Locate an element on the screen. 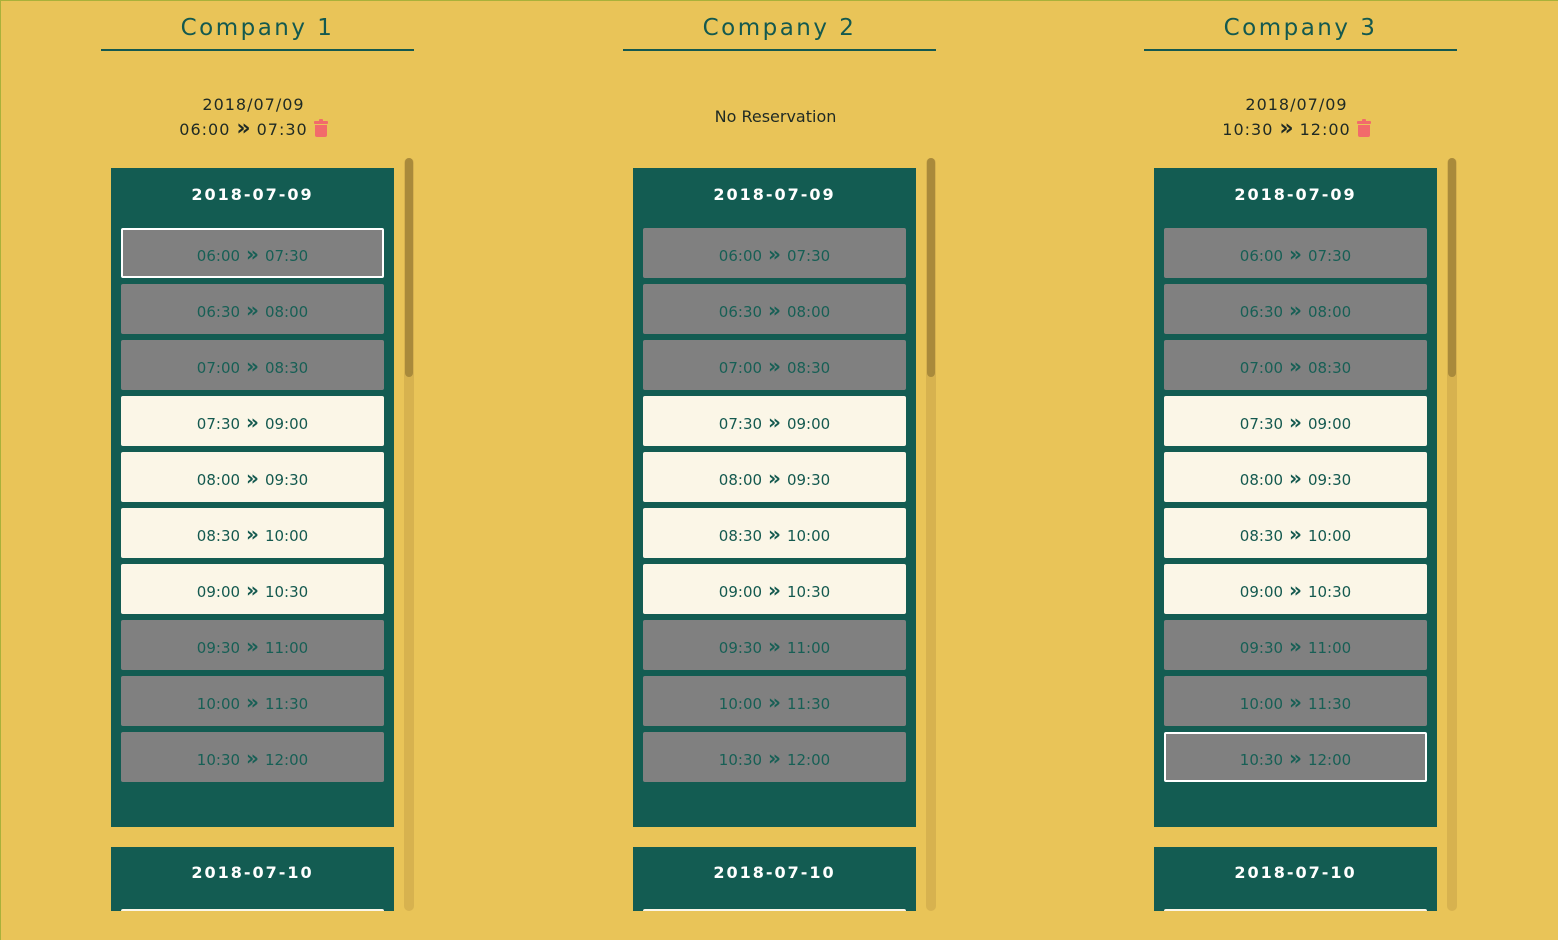  slot-start: 07:00 is located at coordinates (1261, 368).